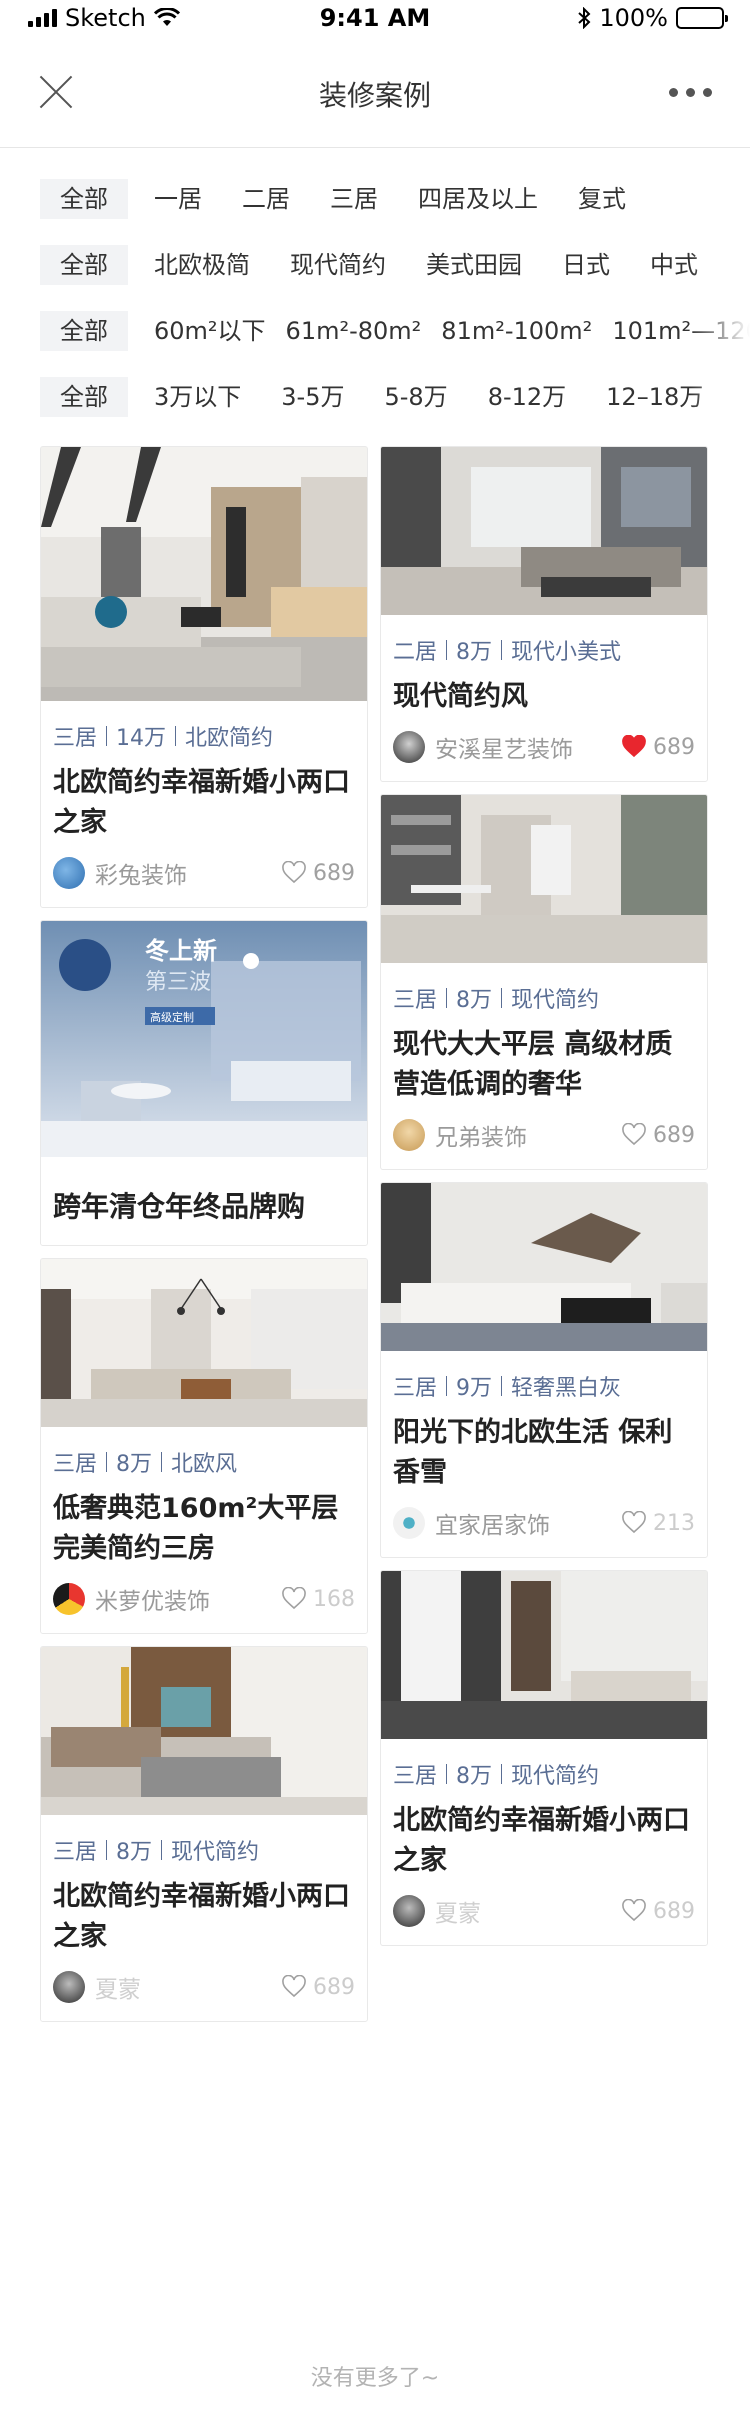 Image resolution: width=750 pixels, height=2426 pixels. I want to click on filter-chip: 60m²以下, so click(210, 331).